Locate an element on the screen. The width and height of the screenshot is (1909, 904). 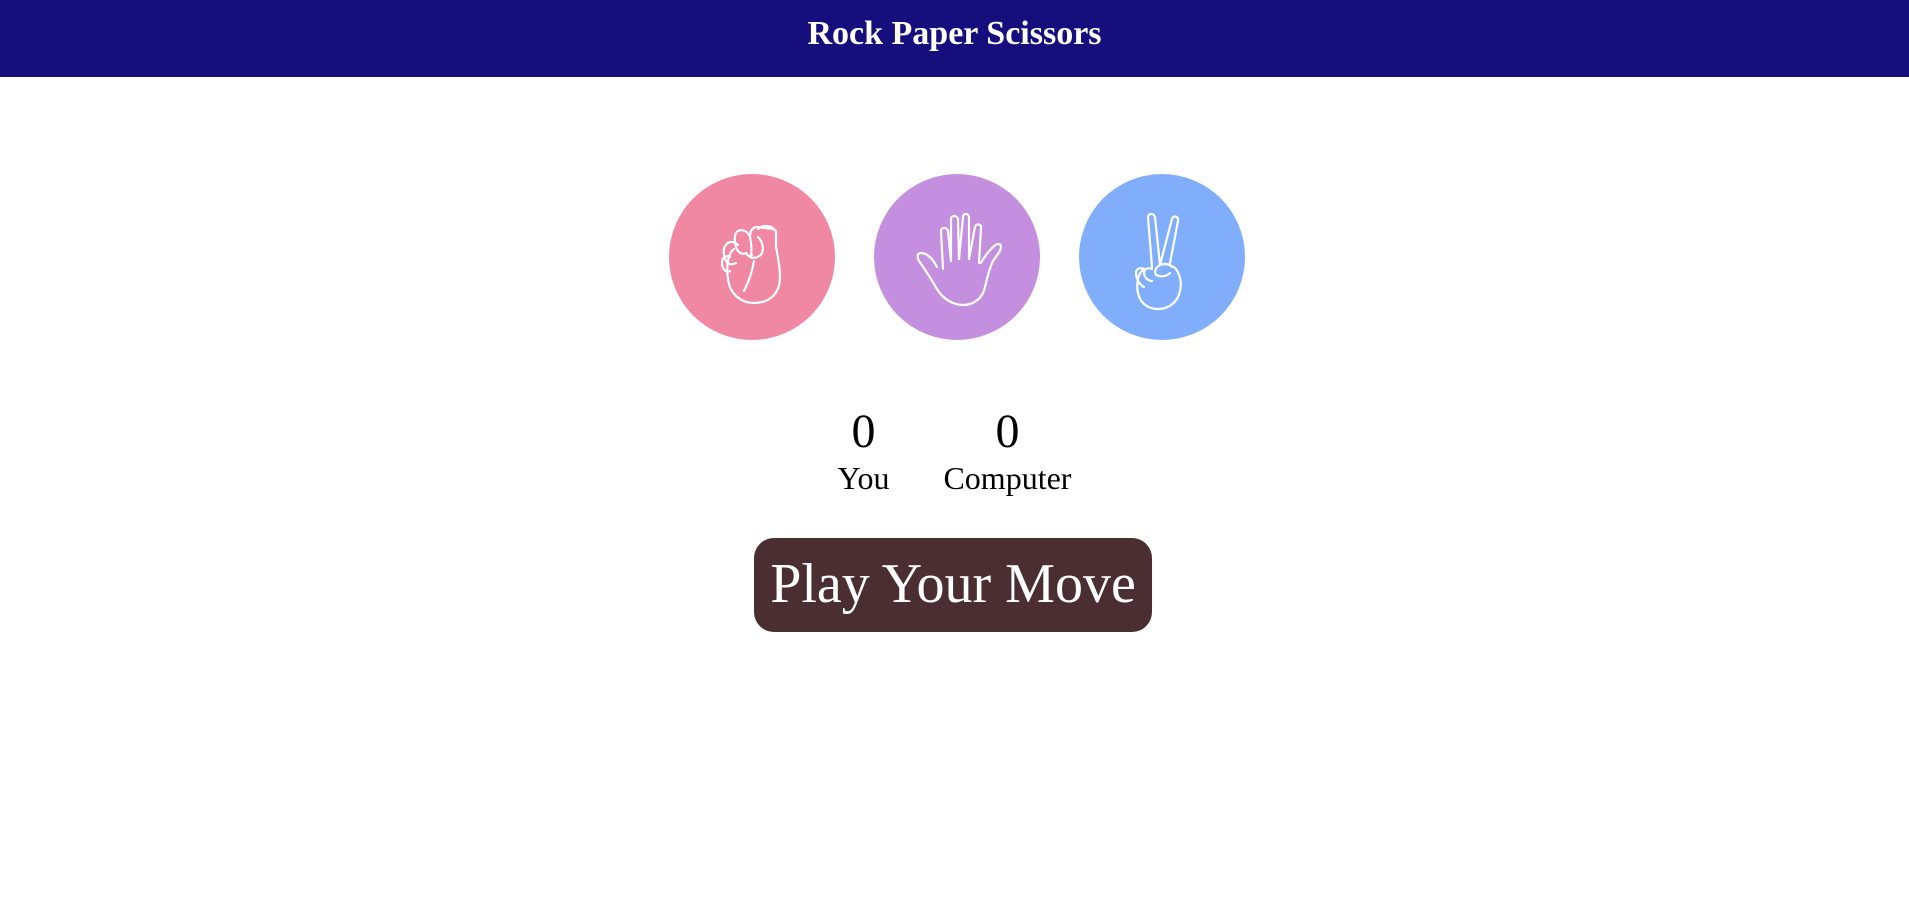
choice-row is located at coordinates (957, 257).